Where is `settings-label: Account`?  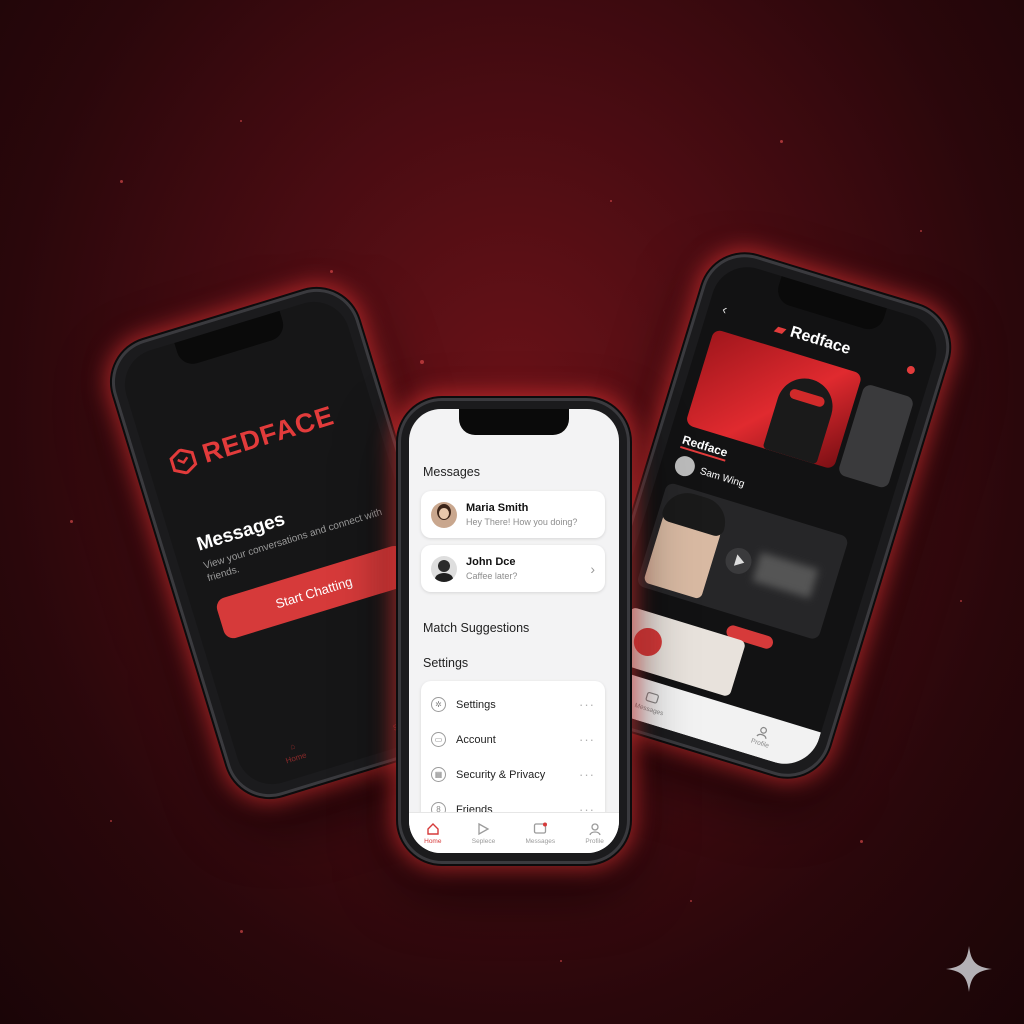 settings-label: Account is located at coordinates (476, 739).